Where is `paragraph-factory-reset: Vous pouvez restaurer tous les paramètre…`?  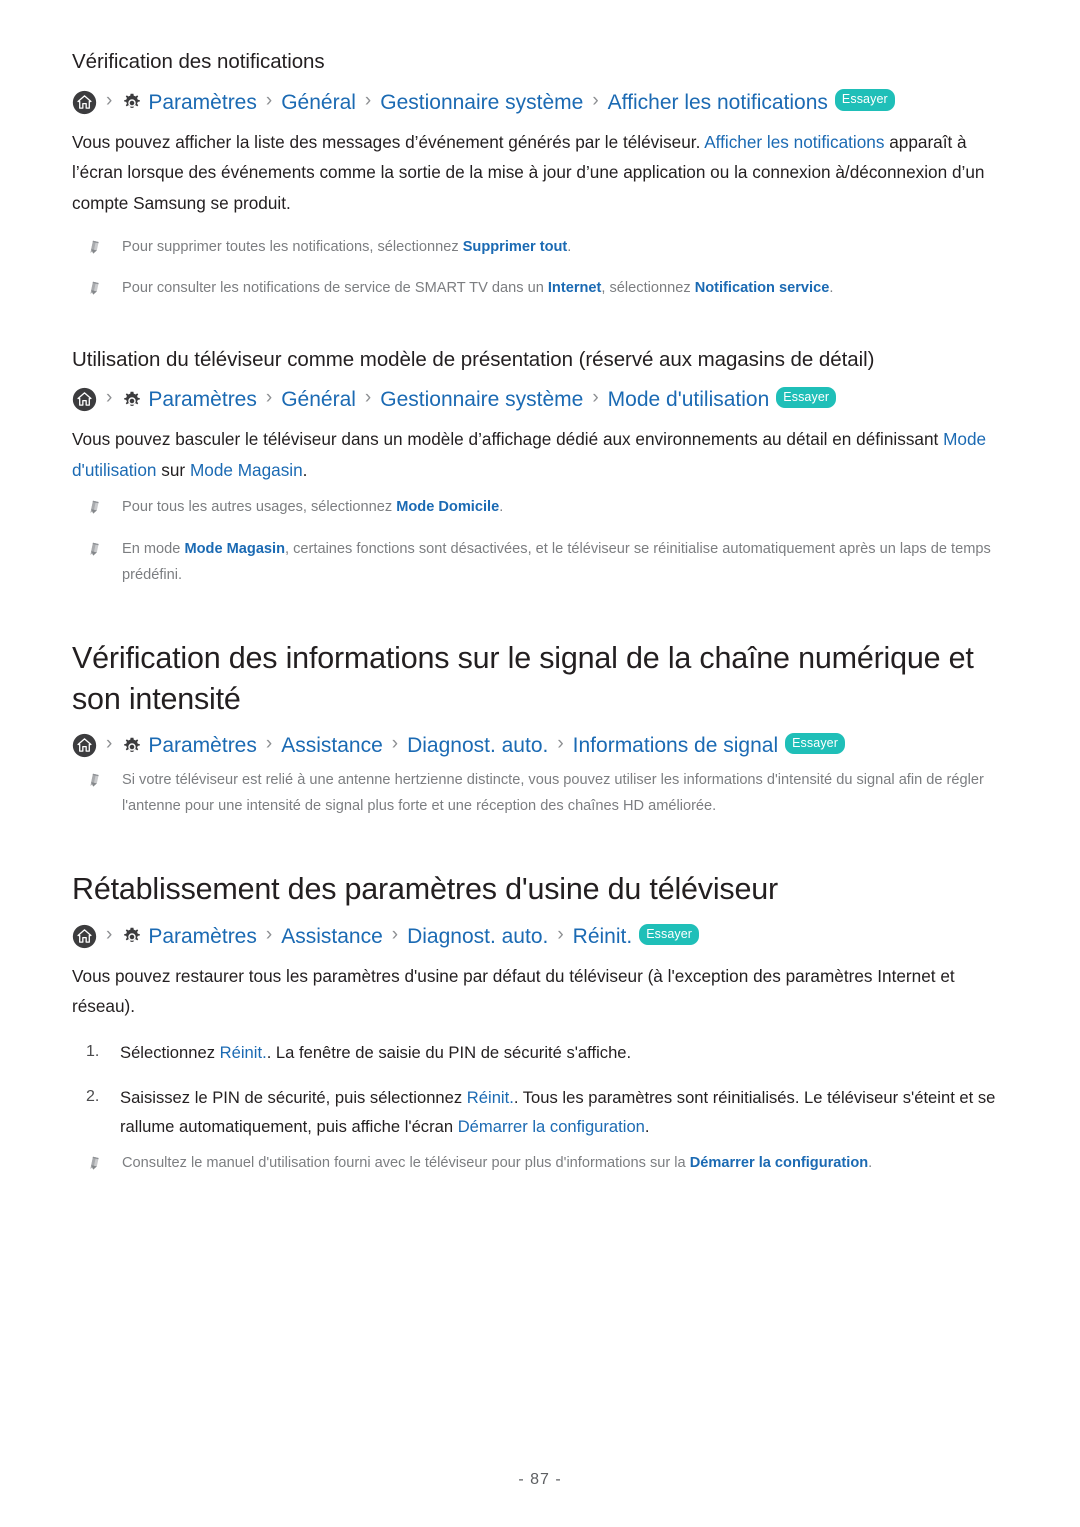
paragraph-factory-reset: Vous pouvez restaurer tous les paramètre… is located at coordinates (513, 991).